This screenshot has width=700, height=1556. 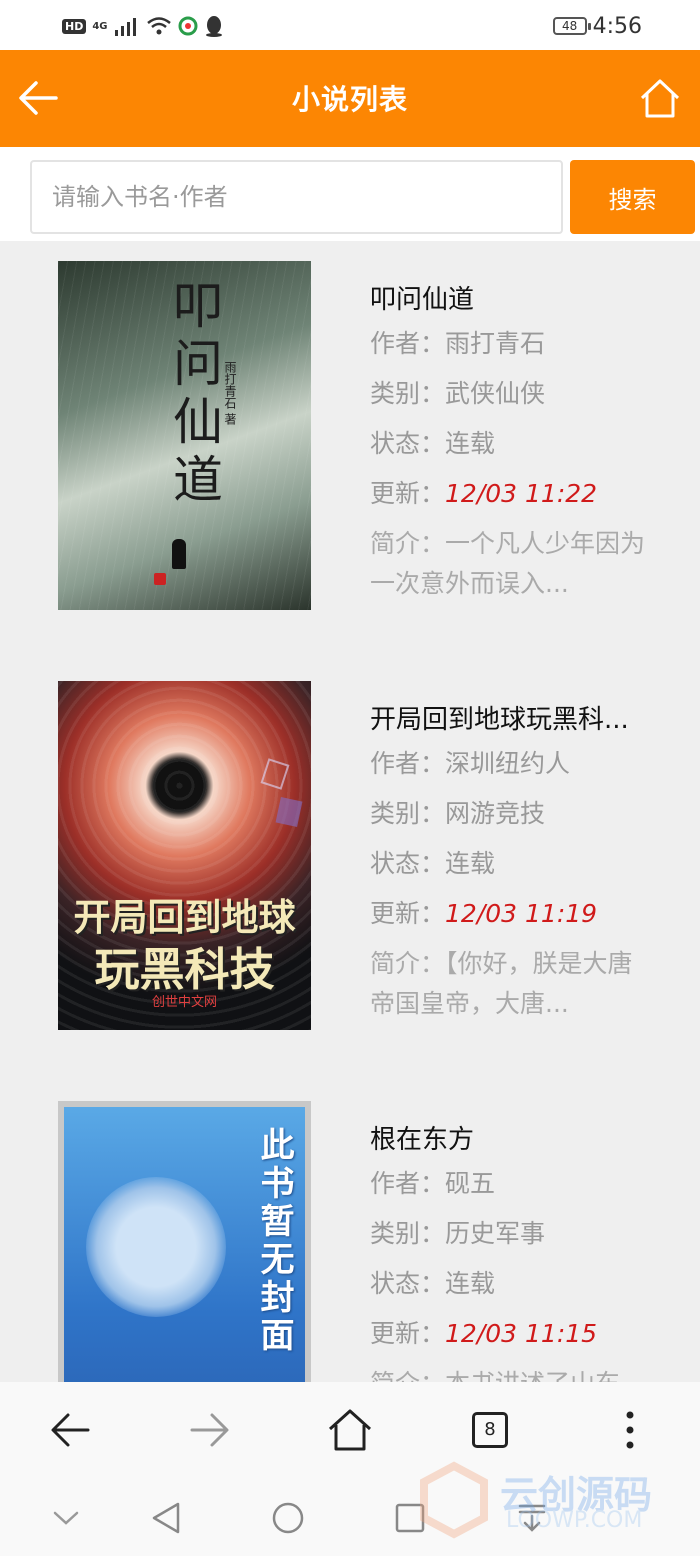 I want to click on nav-download-button, so click(x=532, y=1518).